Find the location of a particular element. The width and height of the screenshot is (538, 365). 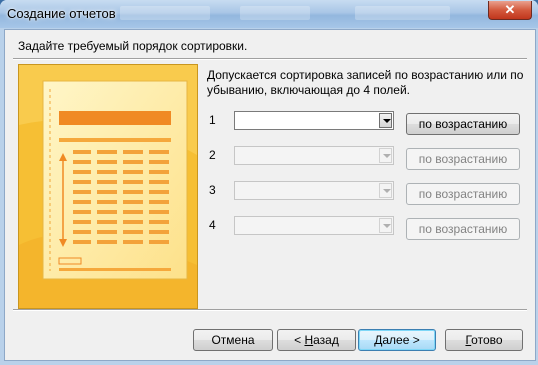

top-divider is located at coordinates (270, 59).